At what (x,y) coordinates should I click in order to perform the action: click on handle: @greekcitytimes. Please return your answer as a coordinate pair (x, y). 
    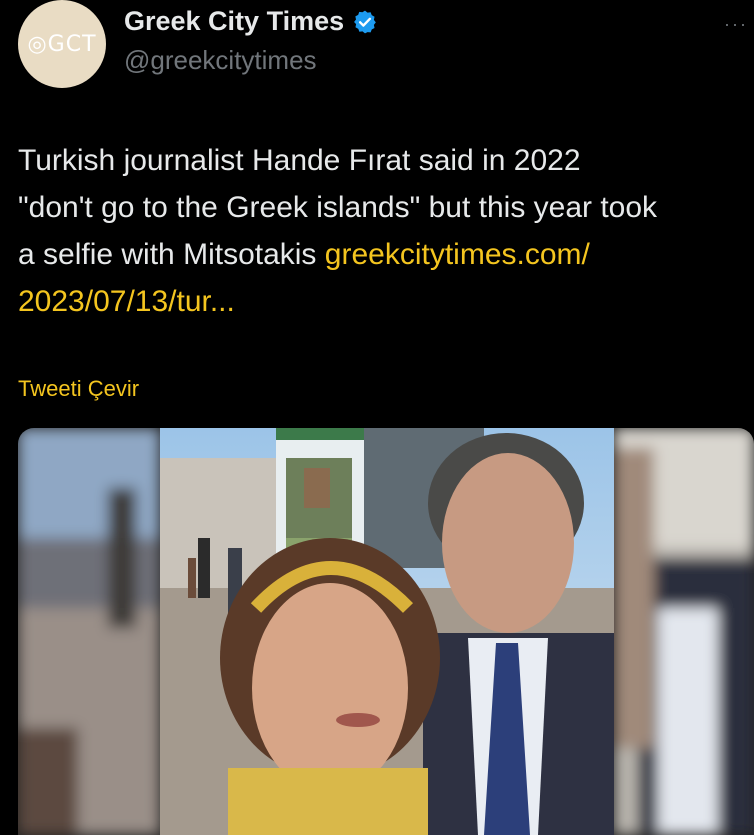
    Looking at the image, I should click on (220, 60).